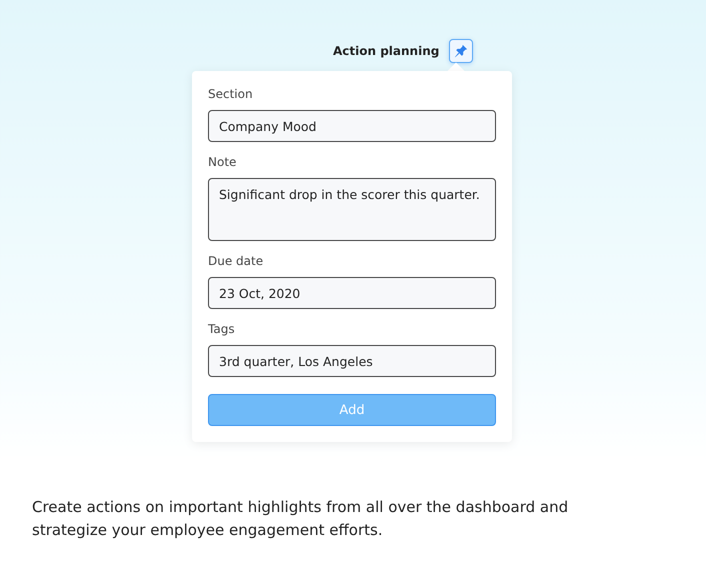 The height and width of the screenshot is (580, 706). What do you see at coordinates (223, 162) in the screenshot?
I see `field-label: Note` at bounding box center [223, 162].